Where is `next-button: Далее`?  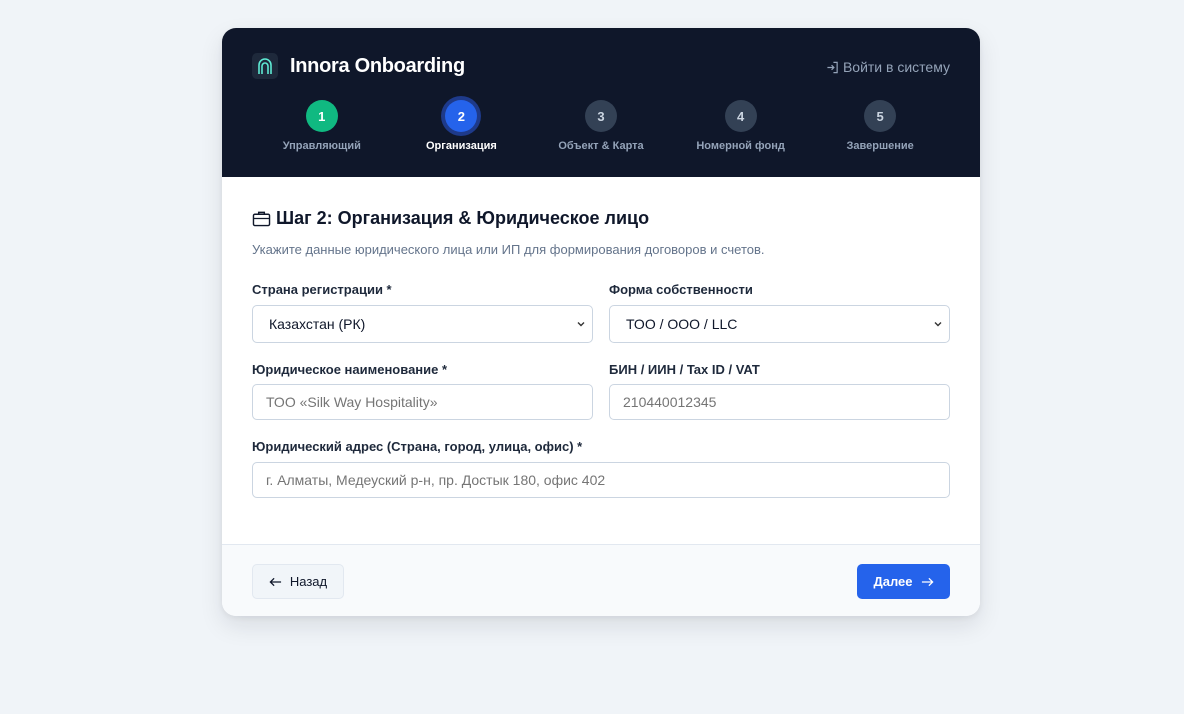 next-button: Далее is located at coordinates (903, 581).